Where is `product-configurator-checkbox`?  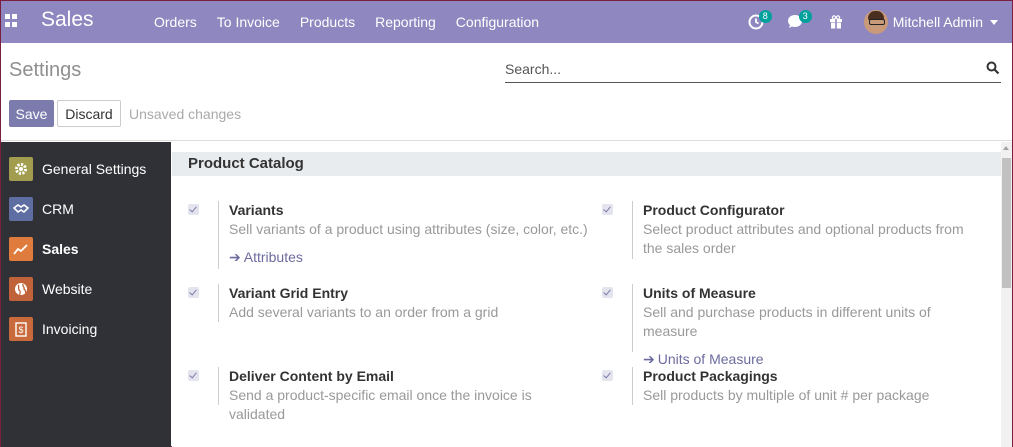 product-configurator-checkbox is located at coordinates (607, 209).